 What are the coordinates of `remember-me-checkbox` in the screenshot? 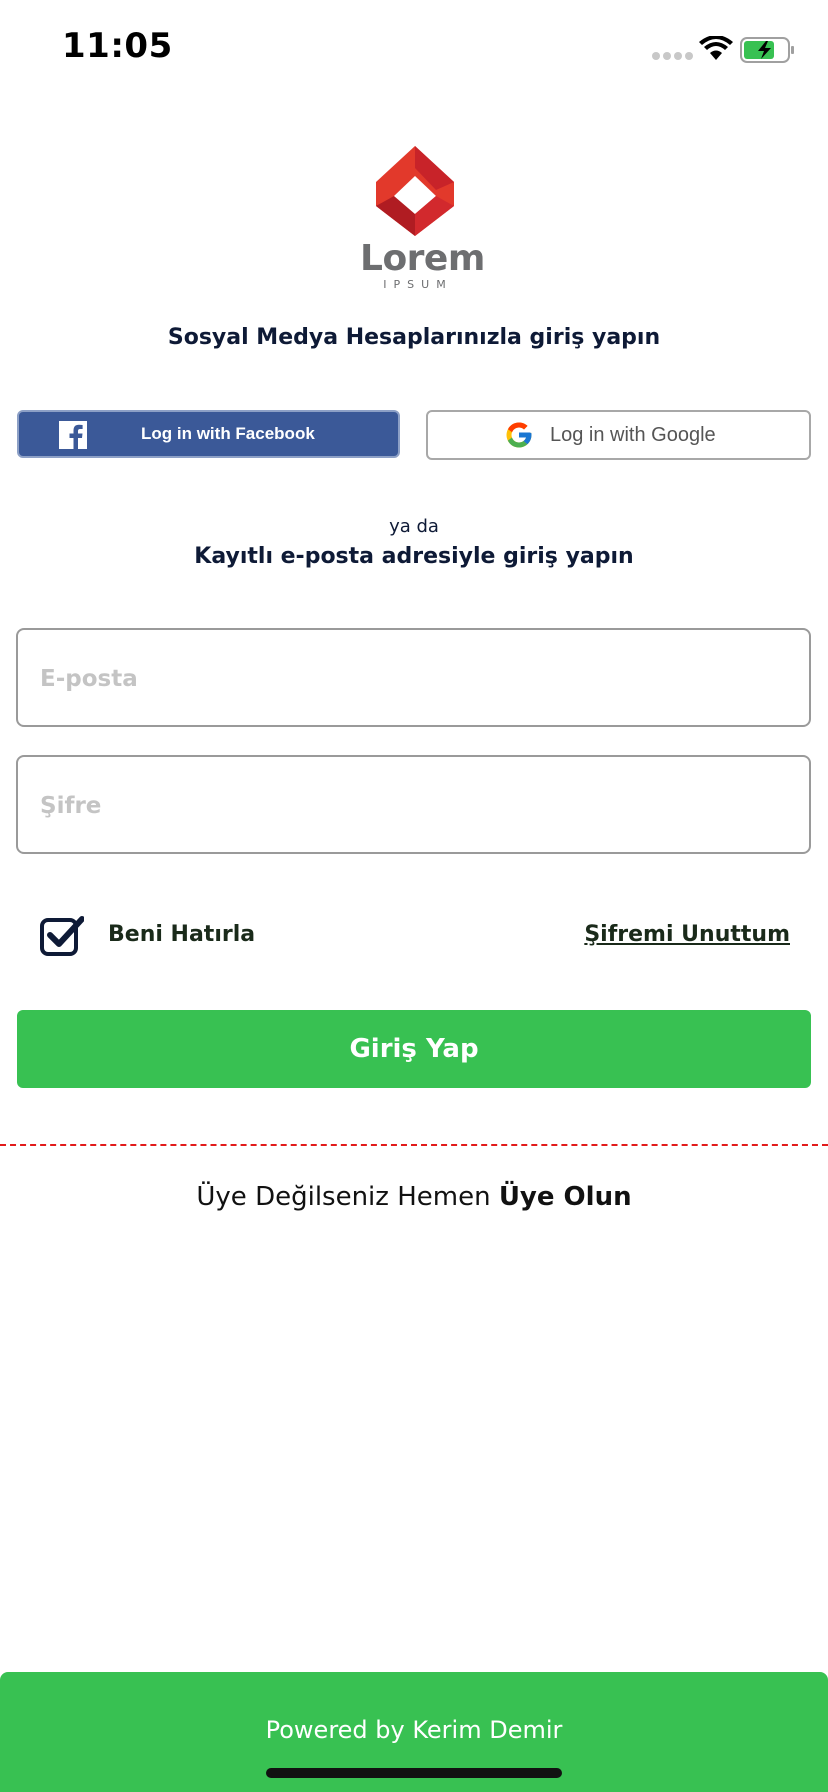 It's located at (62, 936).